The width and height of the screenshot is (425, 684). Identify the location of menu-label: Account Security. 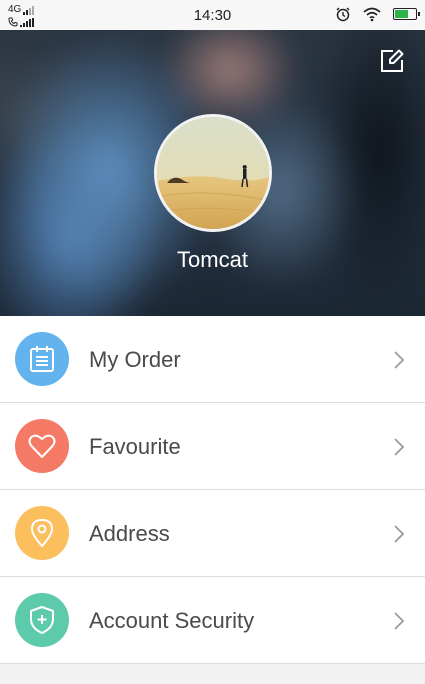
(172, 620).